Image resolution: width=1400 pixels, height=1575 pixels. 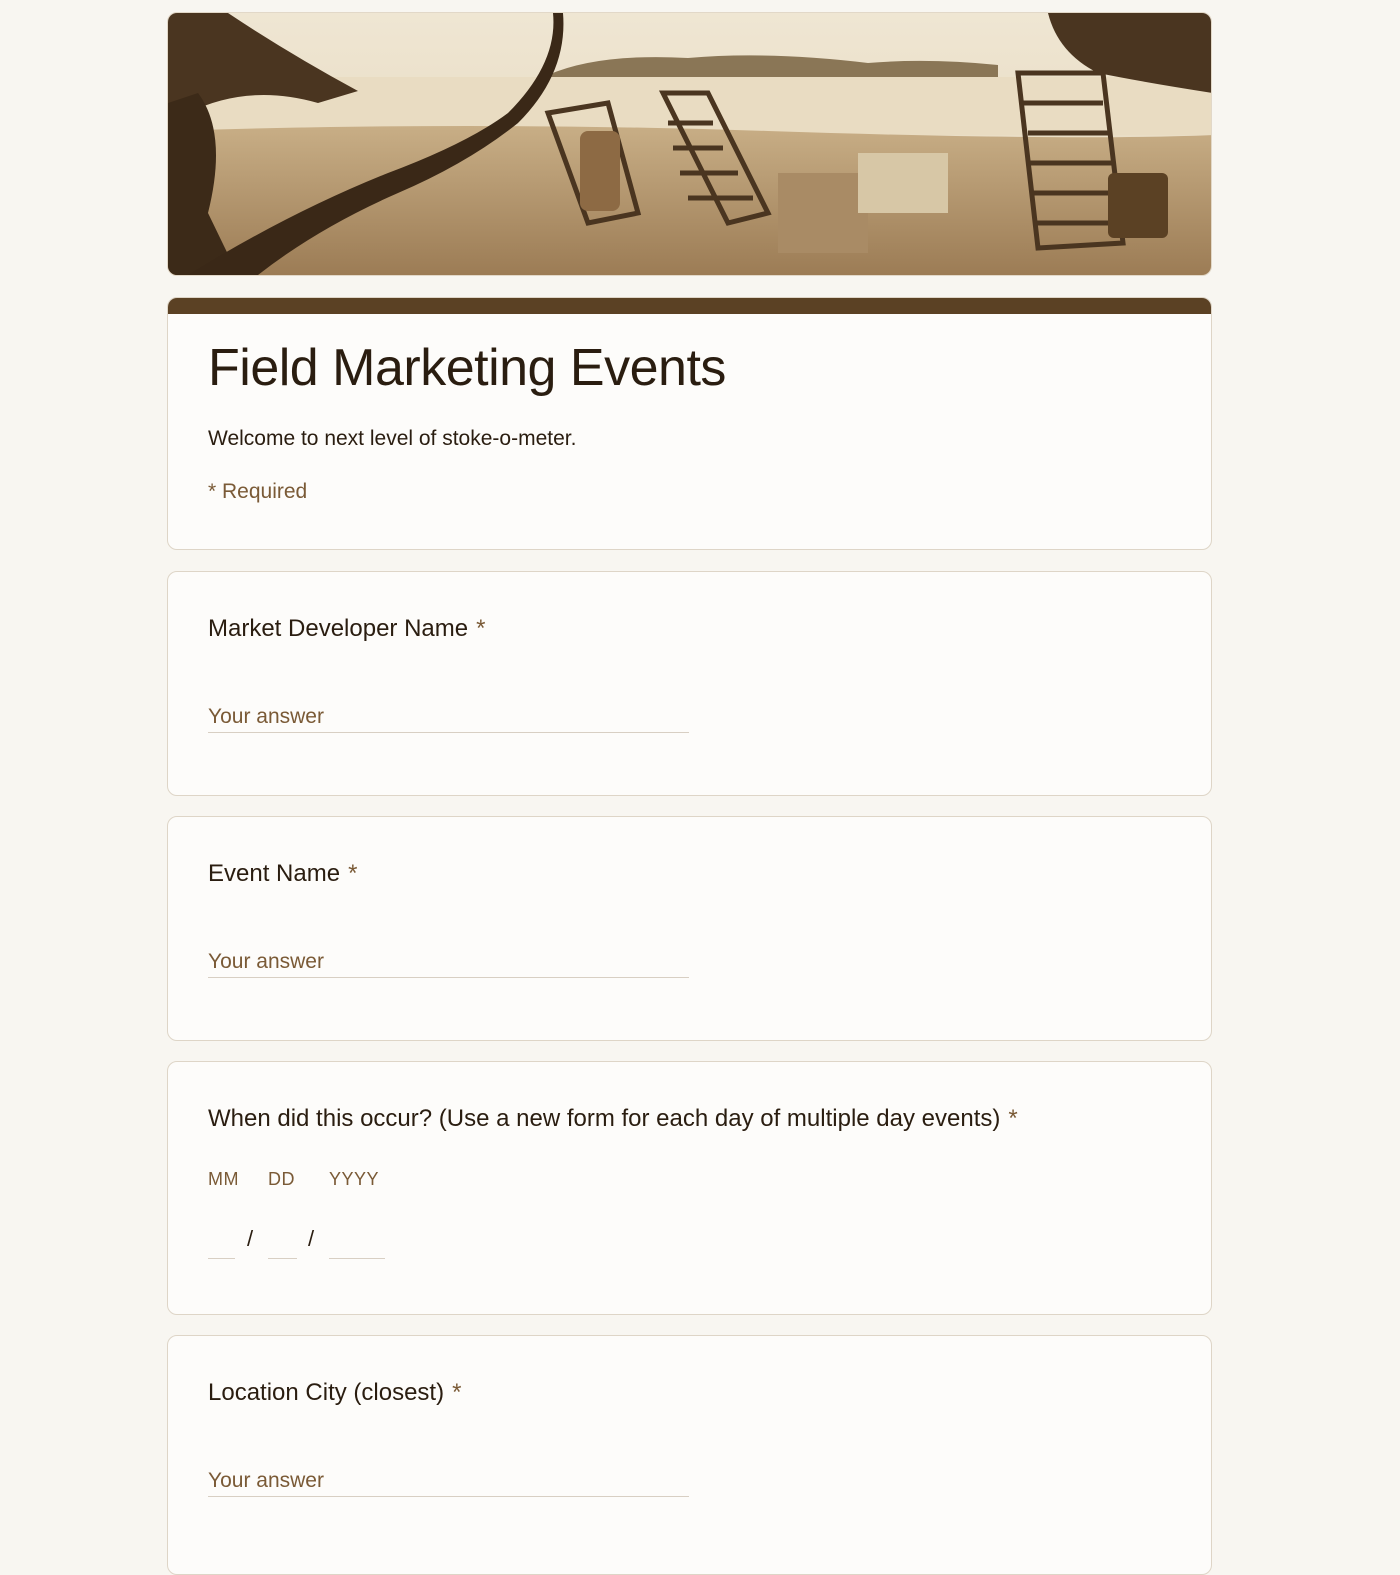 I want to click on event-name-input, so click(x=448, y=962).